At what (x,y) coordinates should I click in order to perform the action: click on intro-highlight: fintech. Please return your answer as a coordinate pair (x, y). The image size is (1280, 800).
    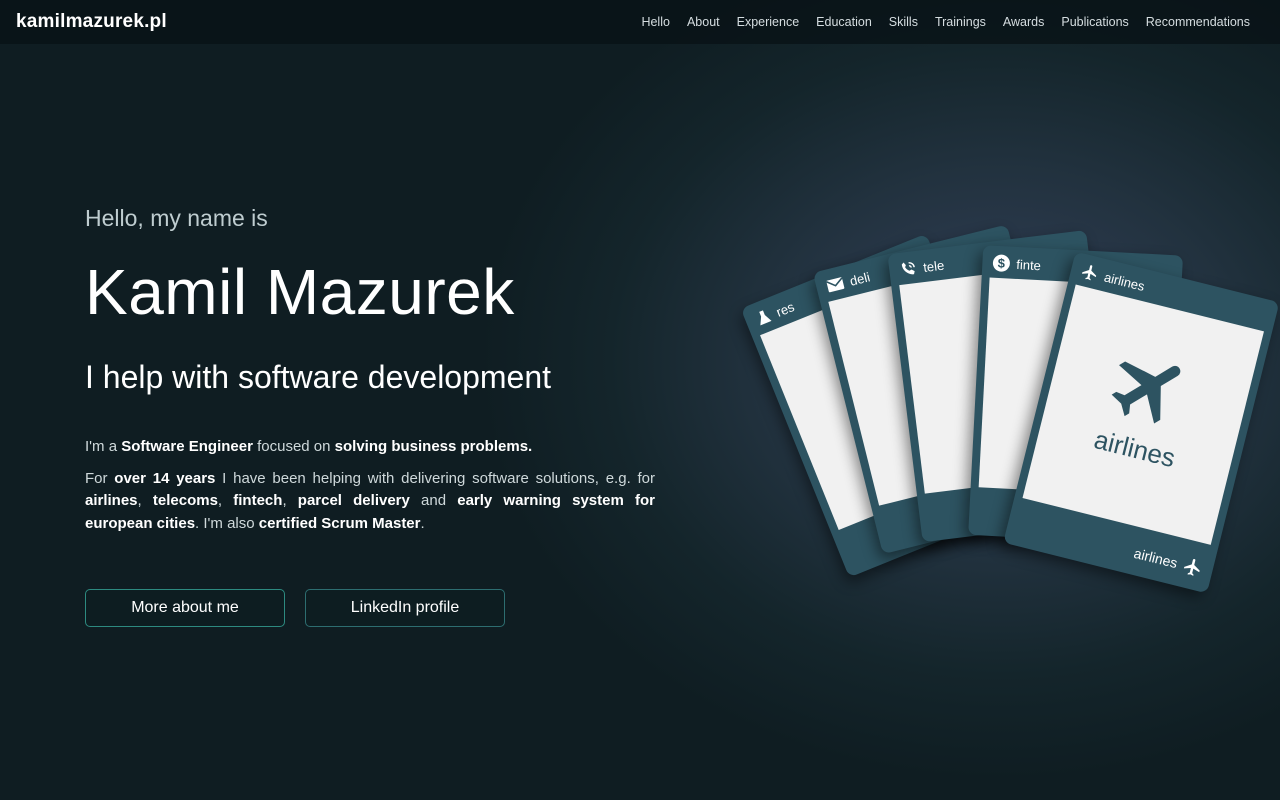
    Looking at the image, I should click on (258, 500).